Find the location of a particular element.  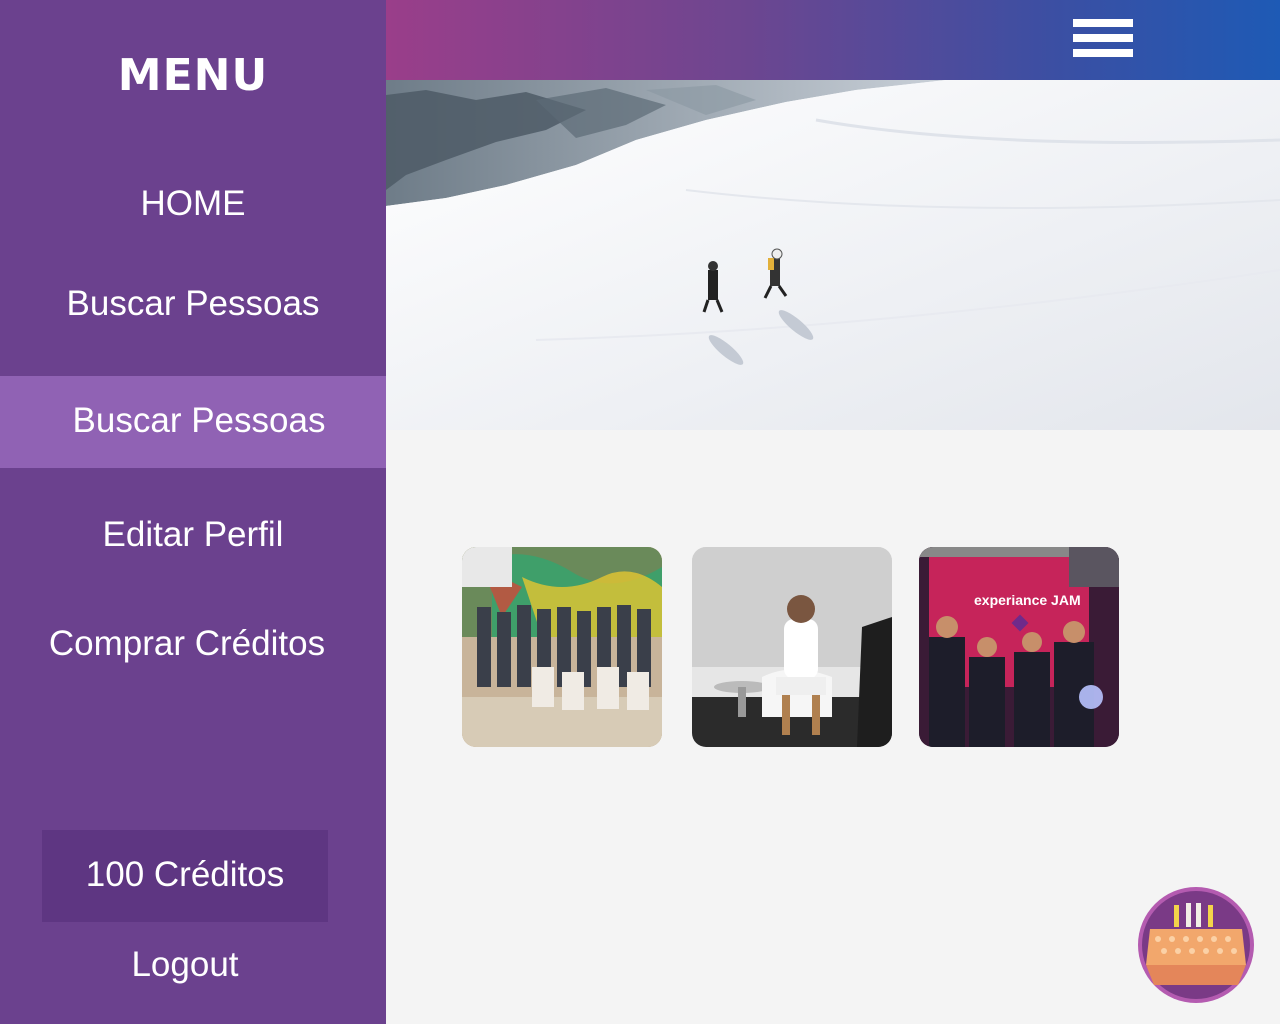

experience-jam-photo: experiance JAM is located at coordinates (1019, 647).